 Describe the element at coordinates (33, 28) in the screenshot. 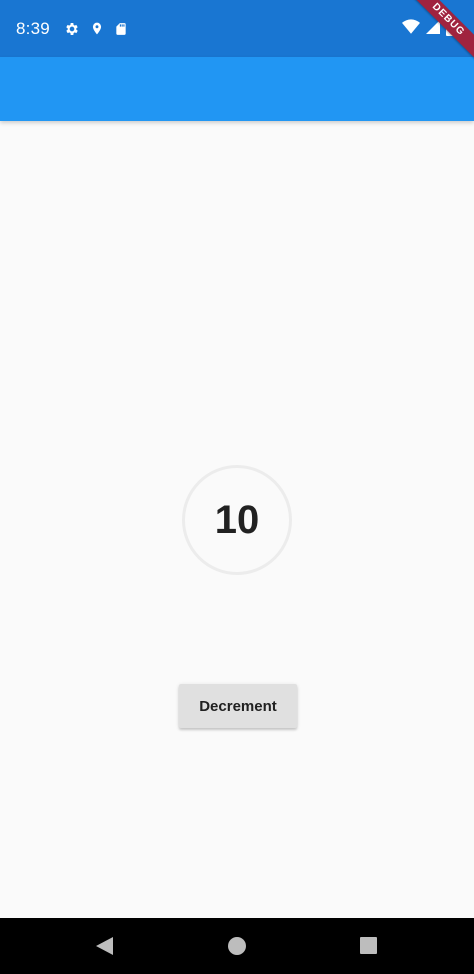

I see `status-time: 8:39` at that location.